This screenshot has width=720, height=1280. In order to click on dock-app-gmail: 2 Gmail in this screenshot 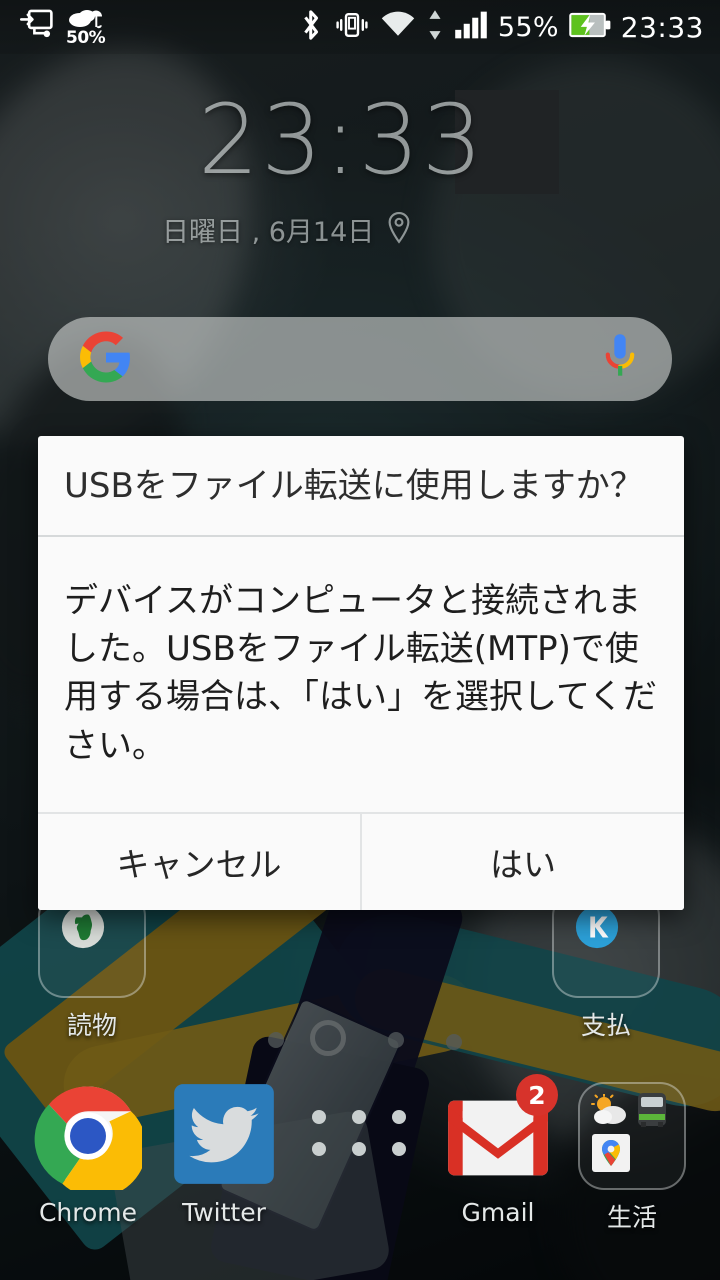, I will do `click(498, 1150)`.